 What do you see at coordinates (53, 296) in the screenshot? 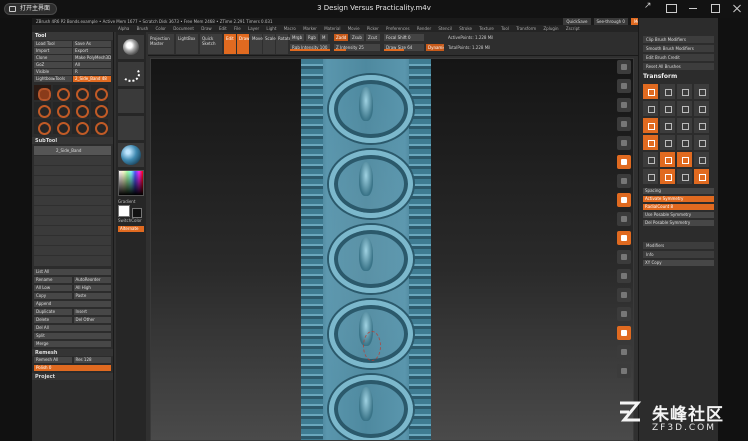
I see `copy-button: Copy` at bounding box center [53, 296].